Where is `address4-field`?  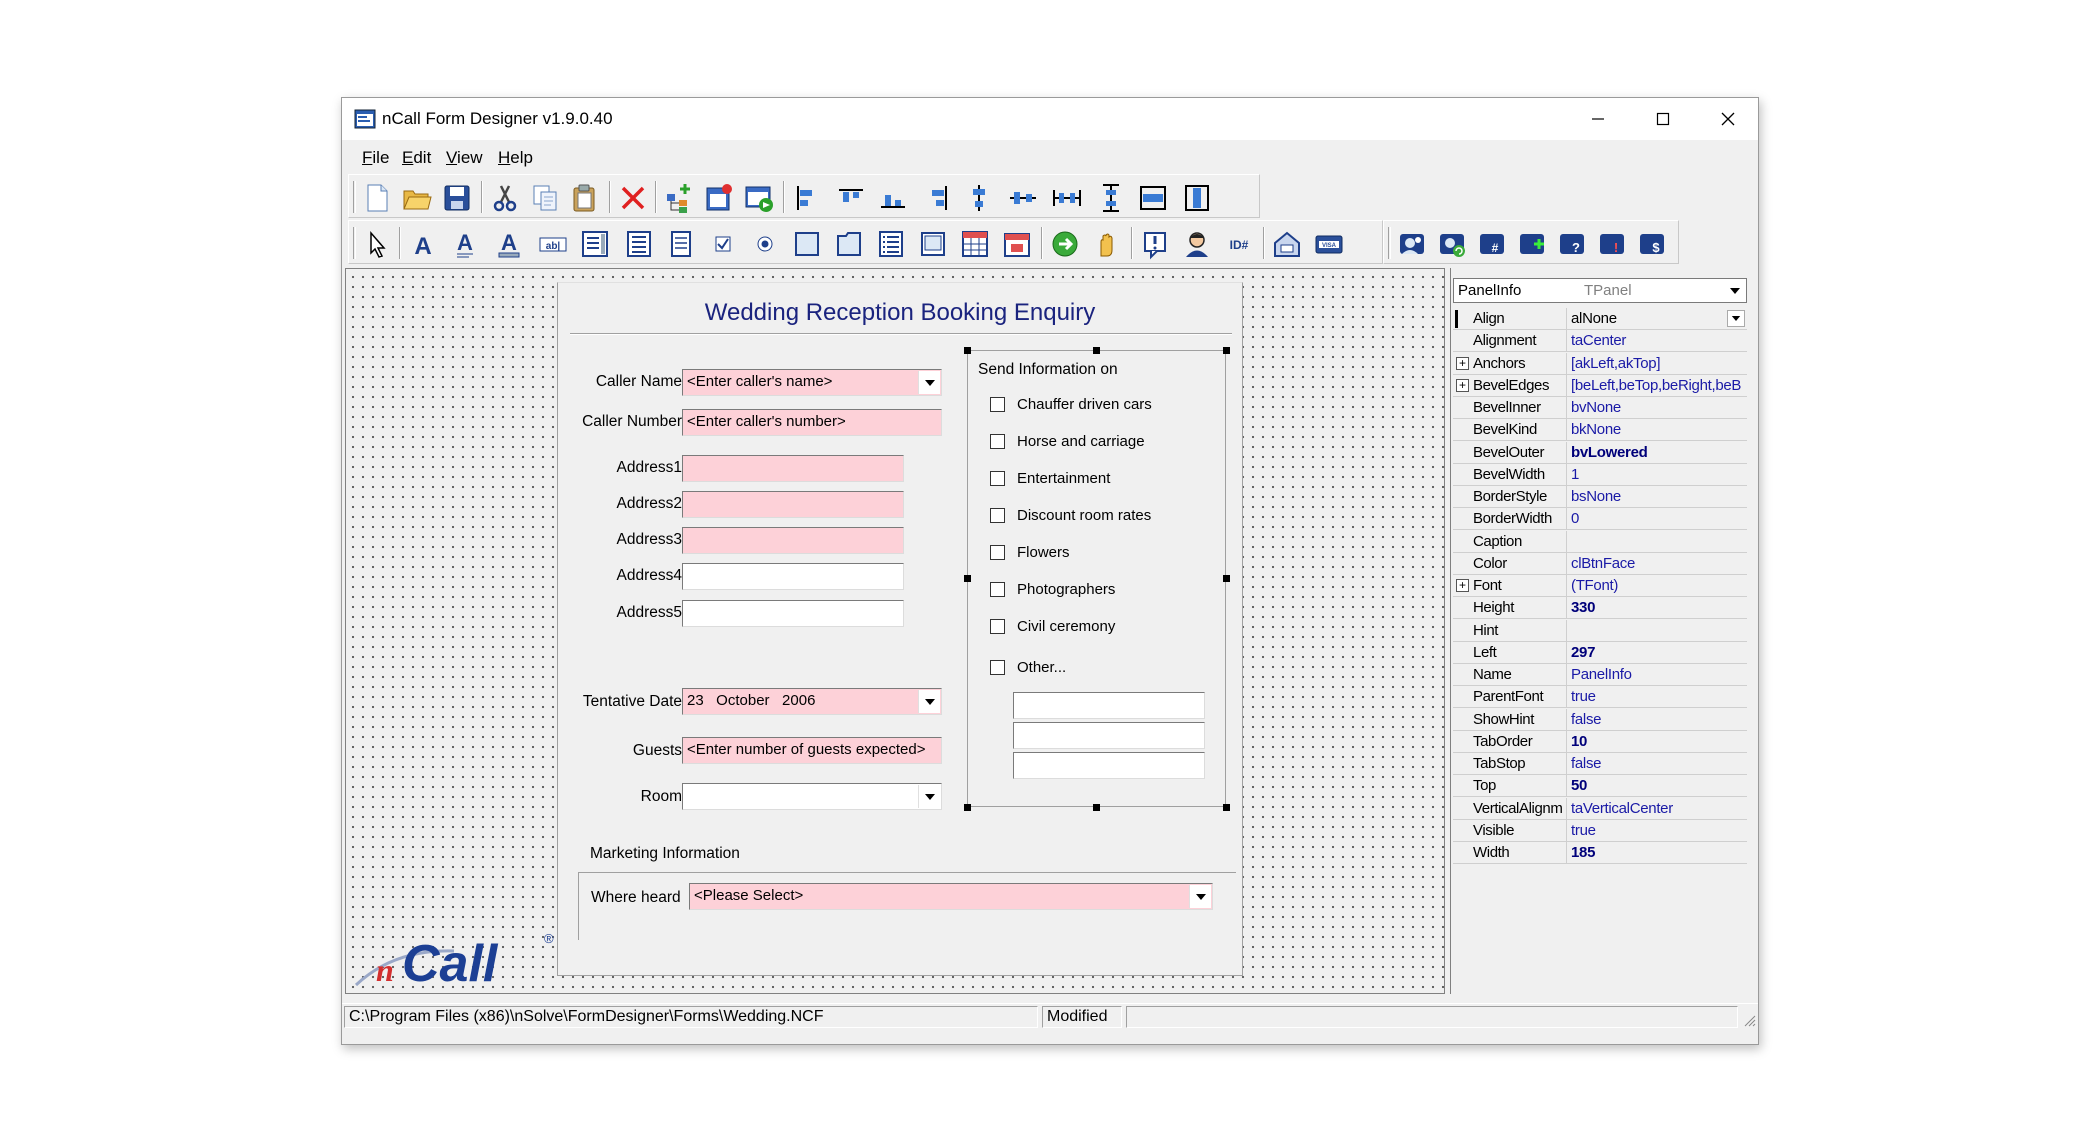 address4-field is located at coordinates (793, 576).